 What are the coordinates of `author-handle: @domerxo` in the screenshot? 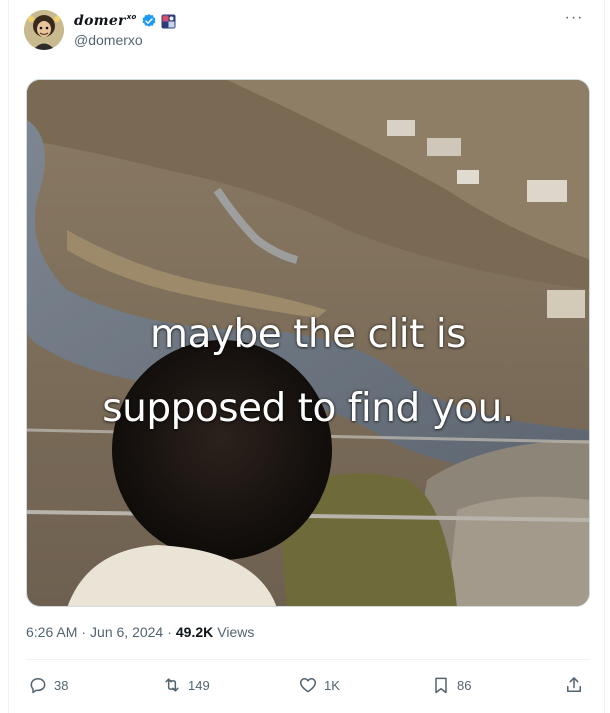 It's located at (125, 40).